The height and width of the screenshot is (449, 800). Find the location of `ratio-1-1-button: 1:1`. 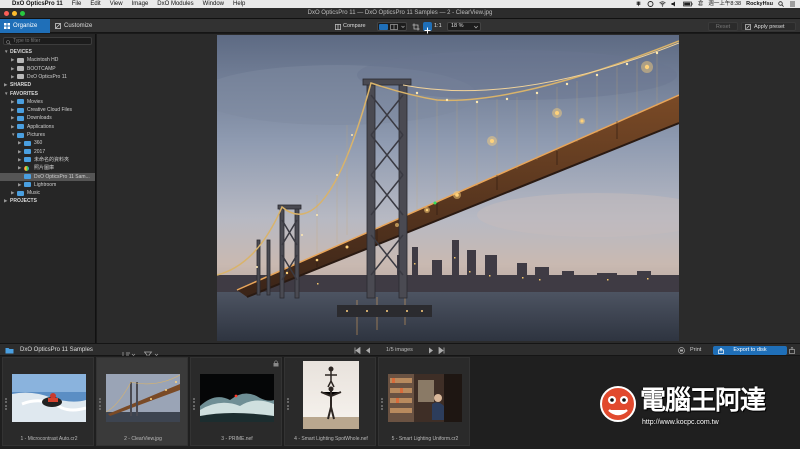

ratio-1-1-button: 1:1 is located at coordinates (438, 26).